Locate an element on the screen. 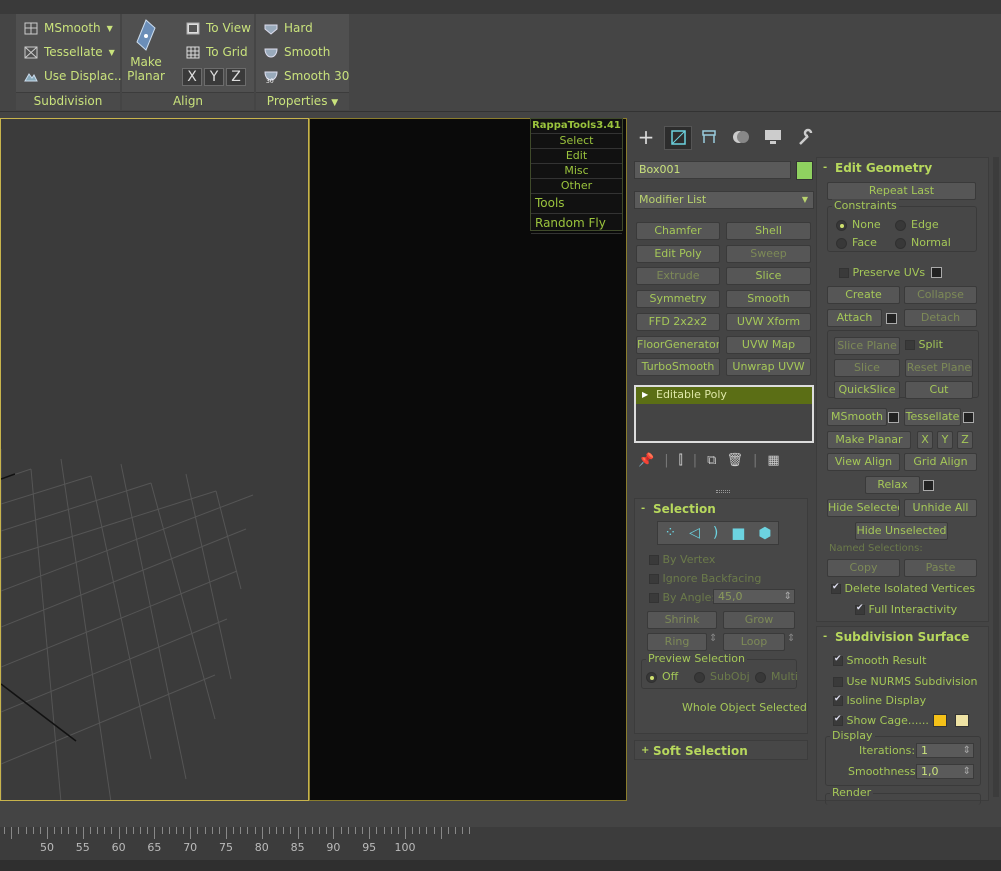 The width and height of the screenshot is (1001, 871). polygon-mode-icon: ■ is located at coordinates (738, 533).